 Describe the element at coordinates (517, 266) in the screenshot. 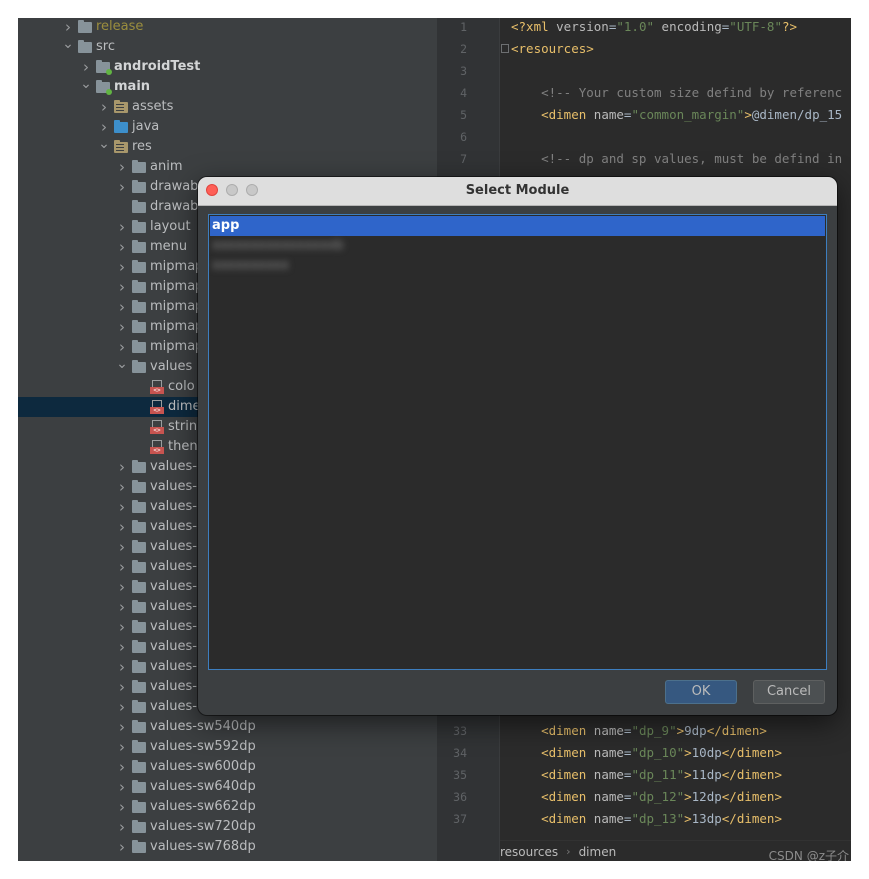

I see `module-list-item: xxxxxxxxxx` at that location.